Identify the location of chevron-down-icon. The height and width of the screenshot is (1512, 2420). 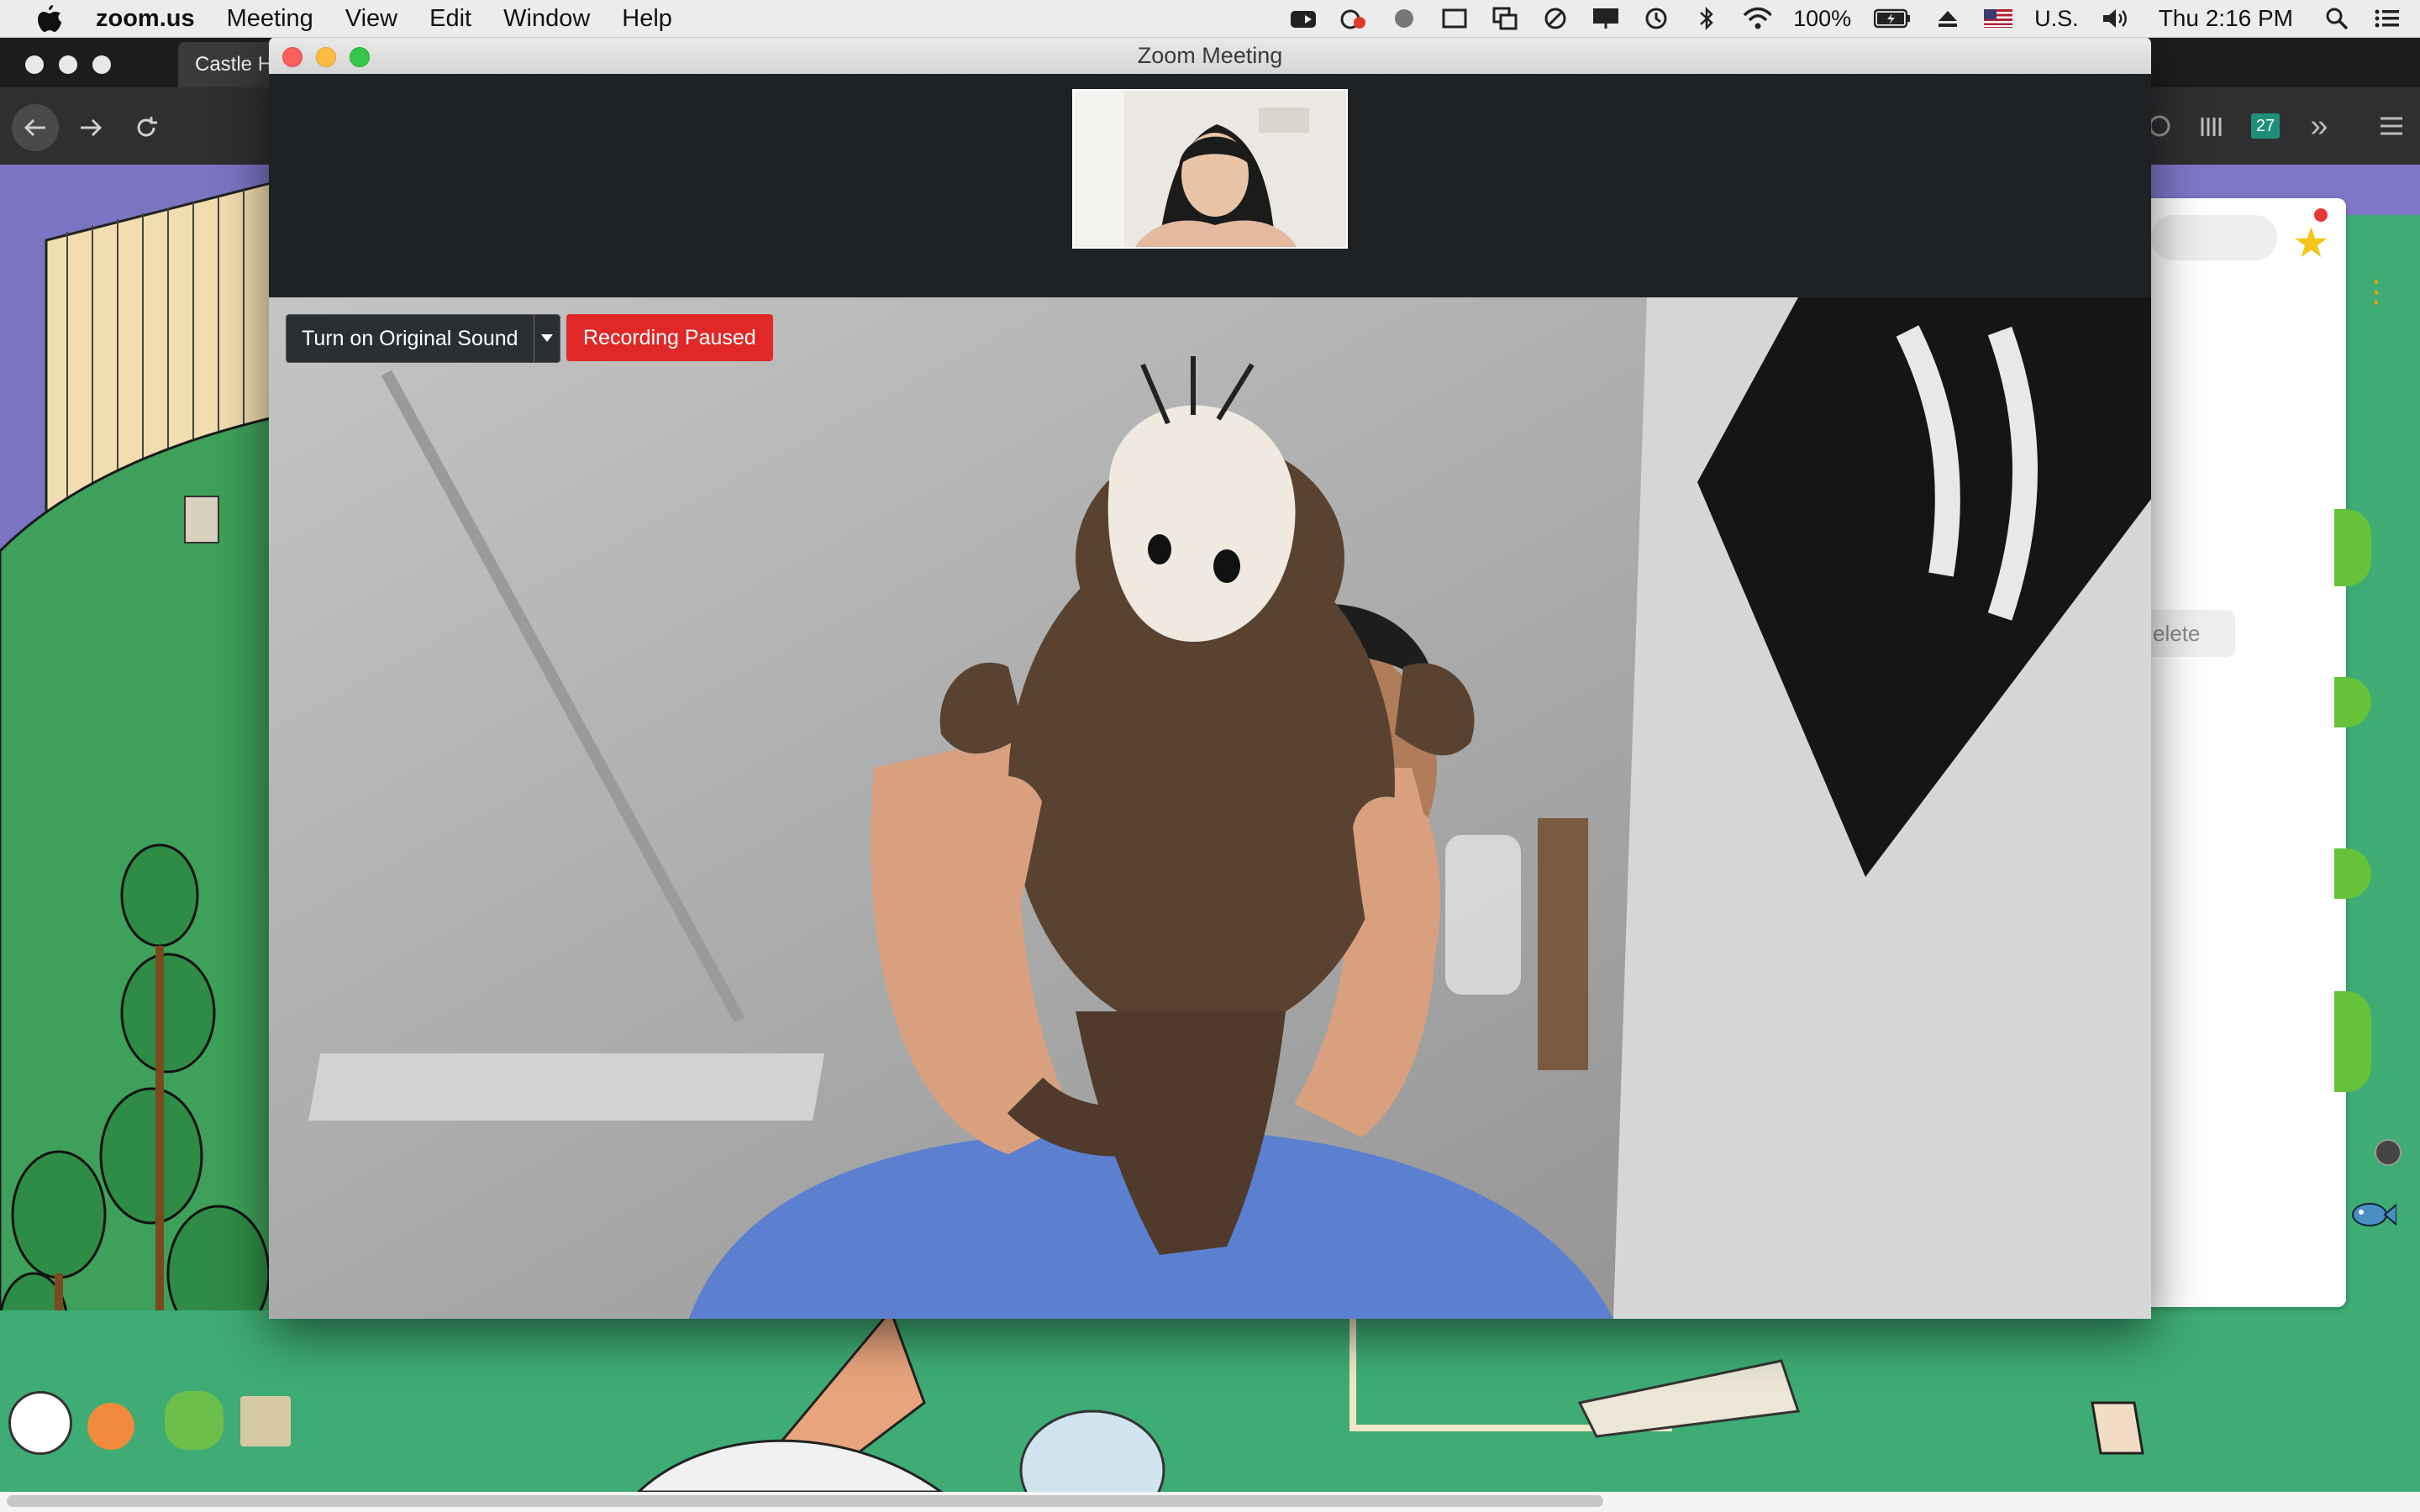
(546, 338).